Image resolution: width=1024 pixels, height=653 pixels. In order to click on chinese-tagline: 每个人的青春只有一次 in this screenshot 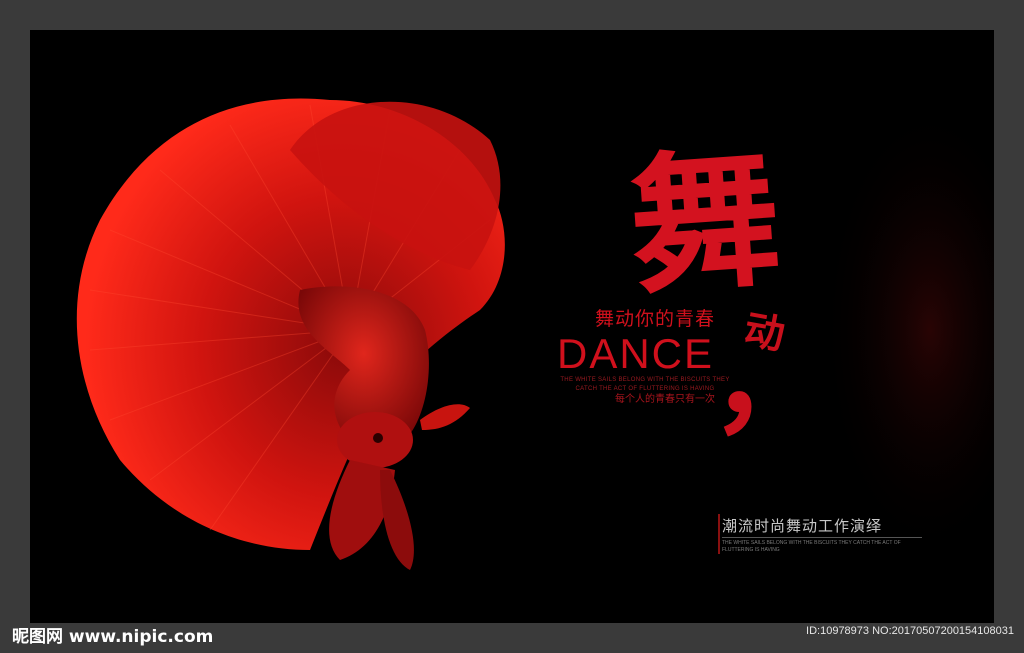, I will do `click(665, 399)`.